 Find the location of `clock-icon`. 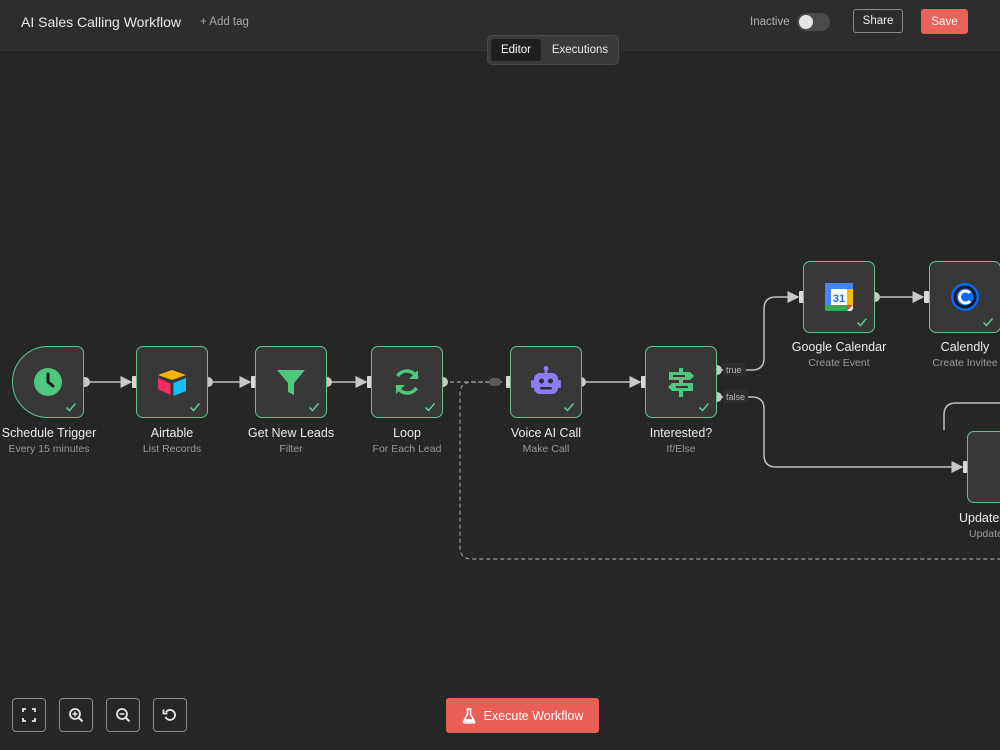

clock-icon is located at coordinates (48, 382).